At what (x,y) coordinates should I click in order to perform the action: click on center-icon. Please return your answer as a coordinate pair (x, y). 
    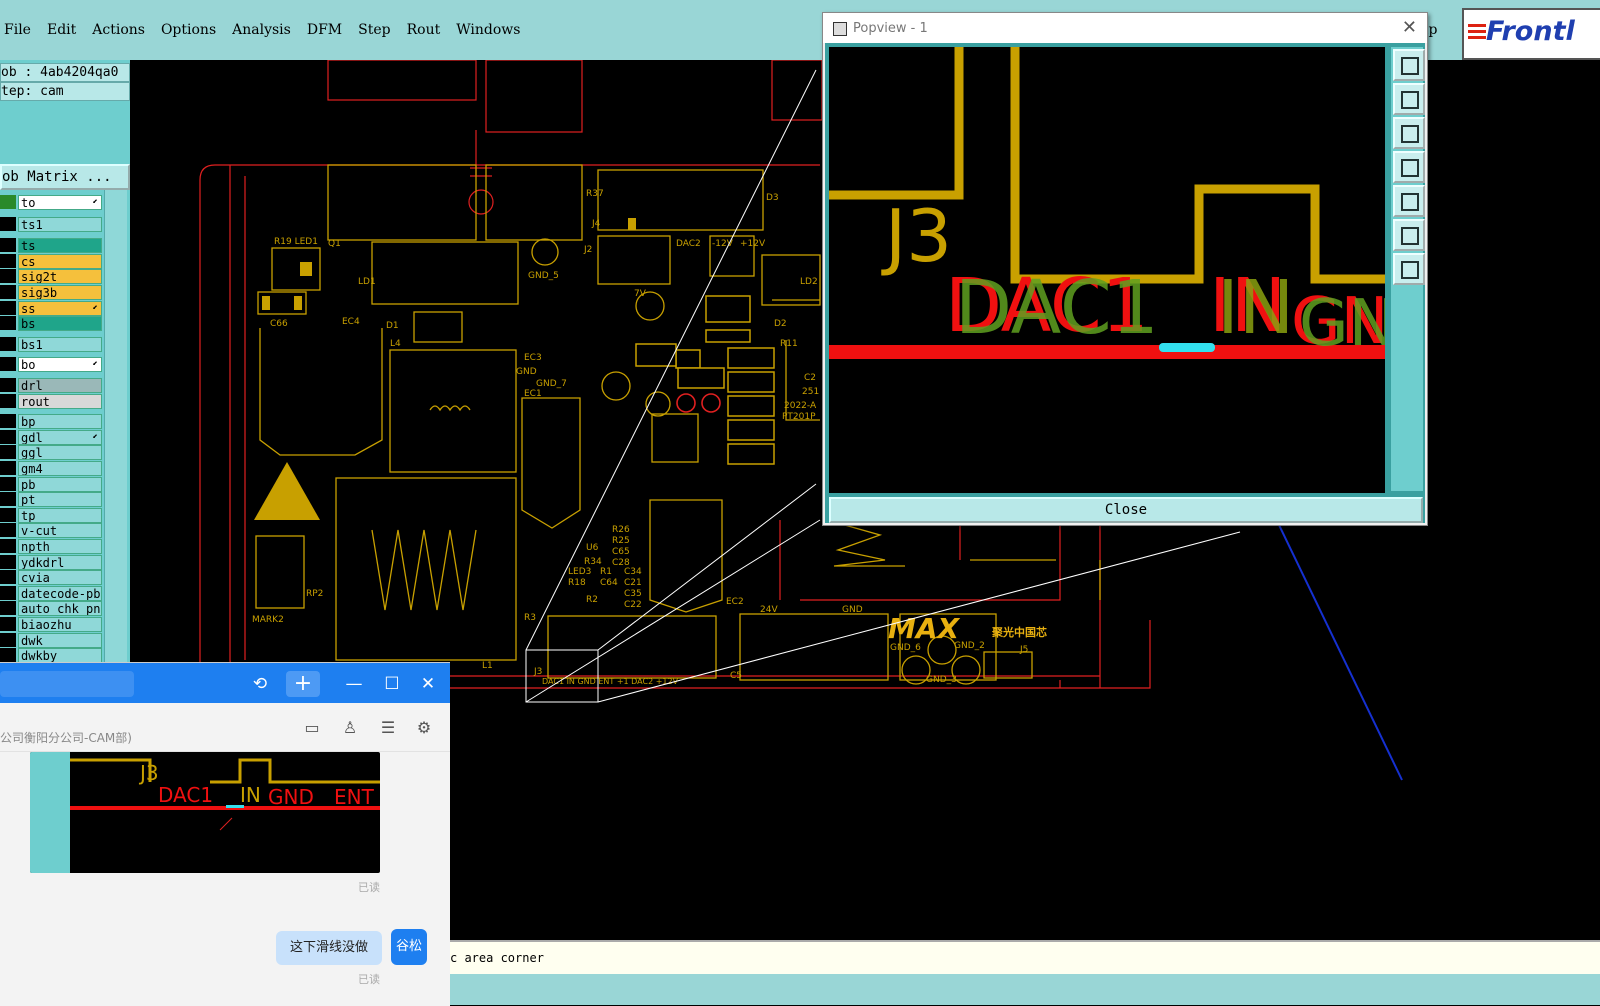
    Looking at the image, I should click on (1409, 269).